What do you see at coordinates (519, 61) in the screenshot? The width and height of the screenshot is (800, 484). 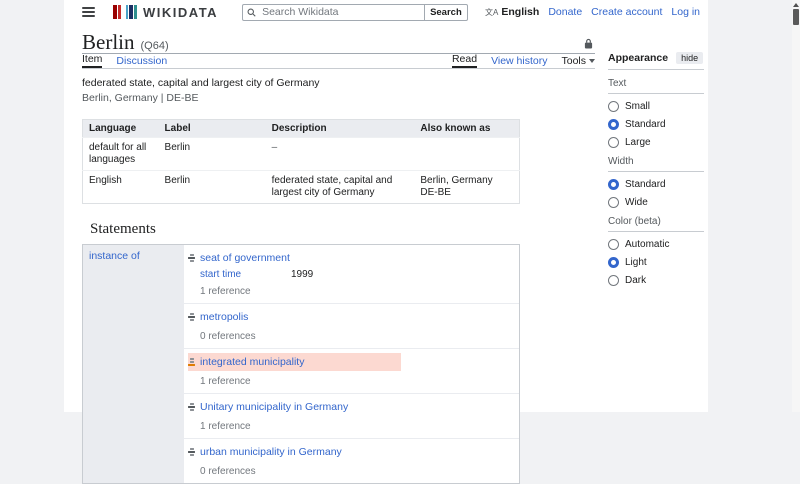 I see `tab-view-history: View history` at bounding box center [519, 61].